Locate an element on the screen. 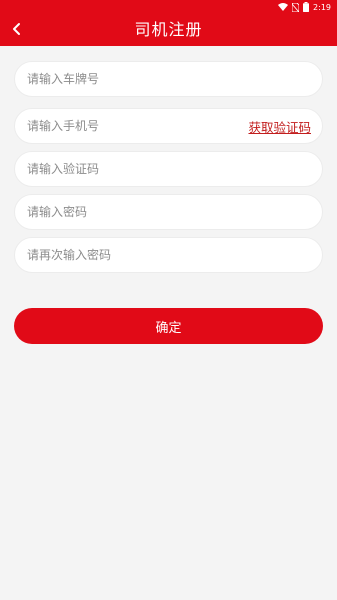 Image resolution: width=337 pixels, height=600 pixels. phone-field: 获取验证码 is located at coordinates (168, 126).